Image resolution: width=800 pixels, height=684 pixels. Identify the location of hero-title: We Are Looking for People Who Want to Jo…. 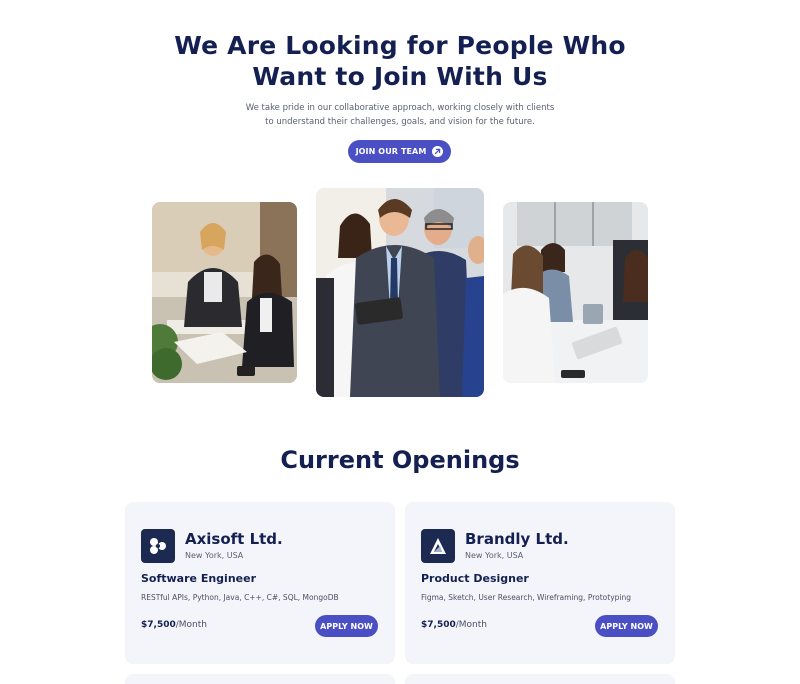
(400, 61).